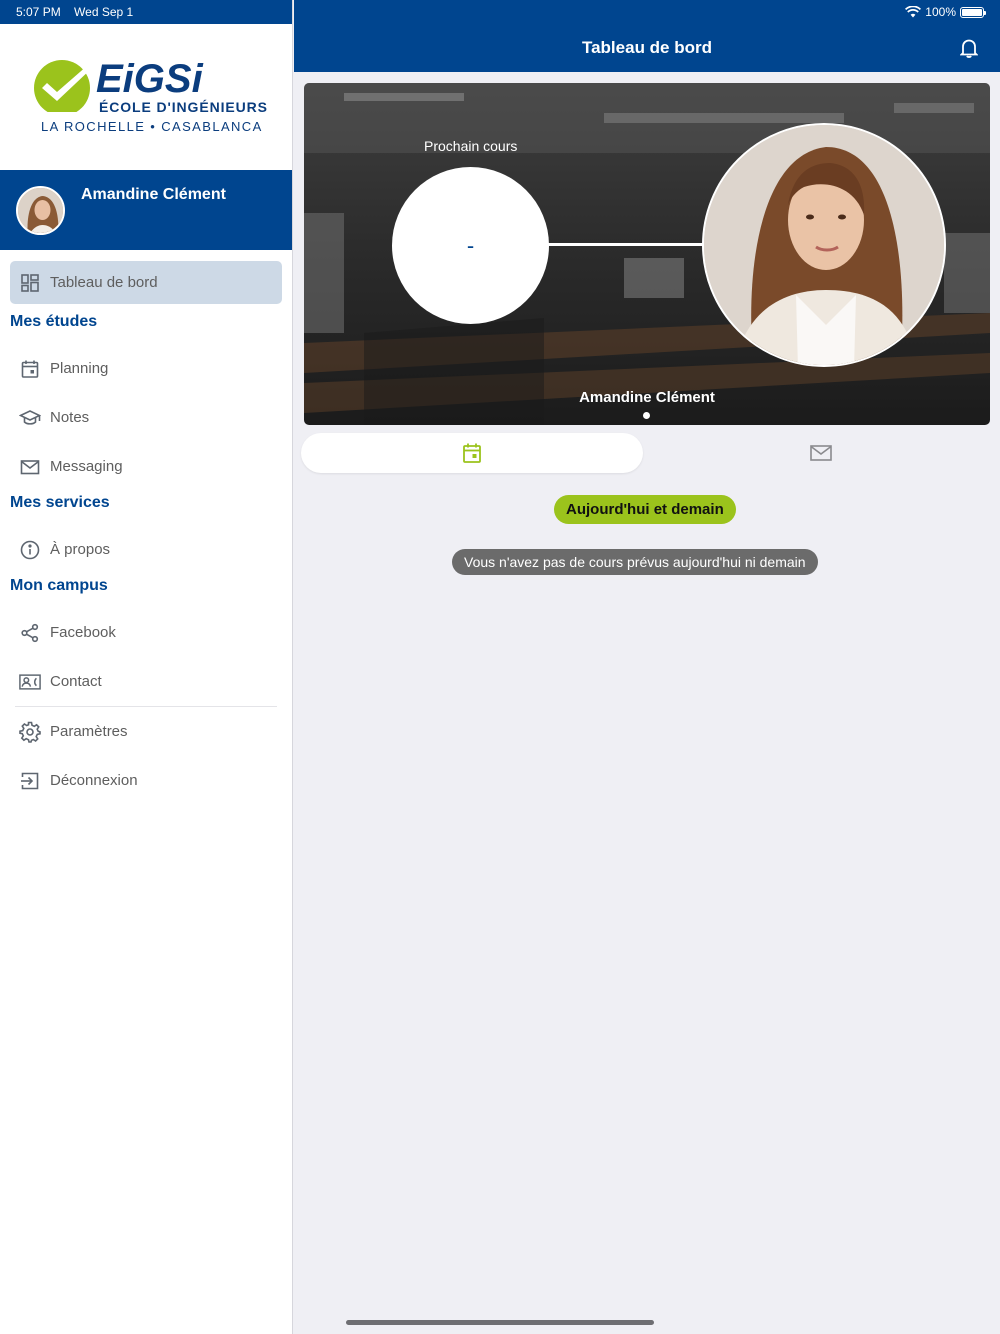 This screenshot has height=1334, width=1000. Describe the element at coordinates (153, 194) in the screenshot. I see `profile-name: Amandine Clément` at that location.